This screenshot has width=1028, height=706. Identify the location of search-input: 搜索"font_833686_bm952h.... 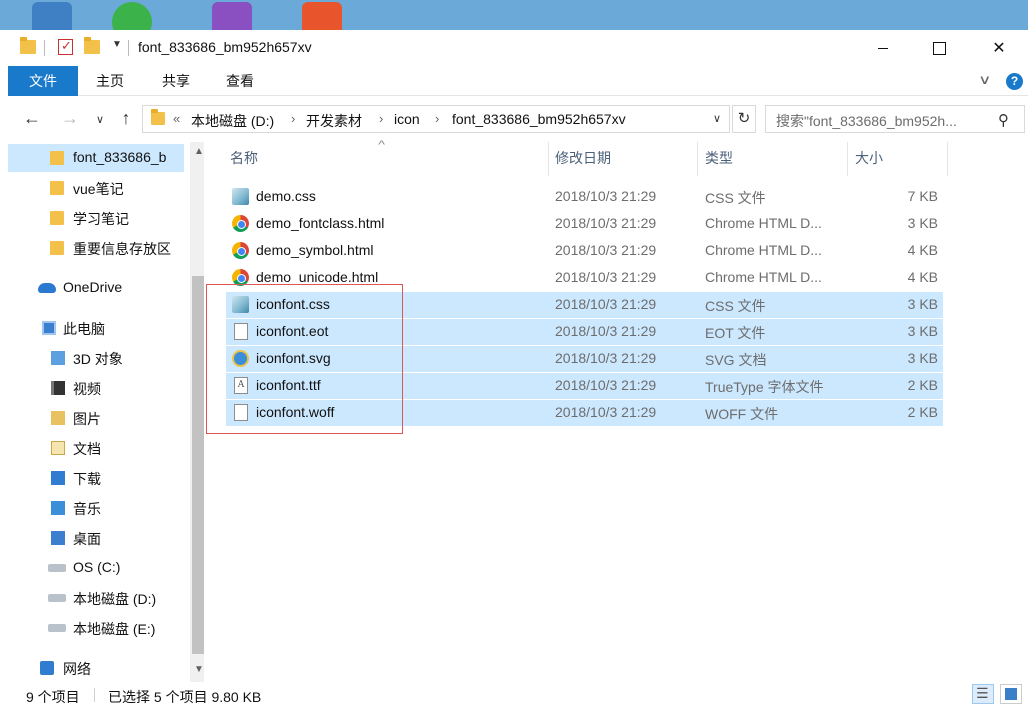
(882, 121).